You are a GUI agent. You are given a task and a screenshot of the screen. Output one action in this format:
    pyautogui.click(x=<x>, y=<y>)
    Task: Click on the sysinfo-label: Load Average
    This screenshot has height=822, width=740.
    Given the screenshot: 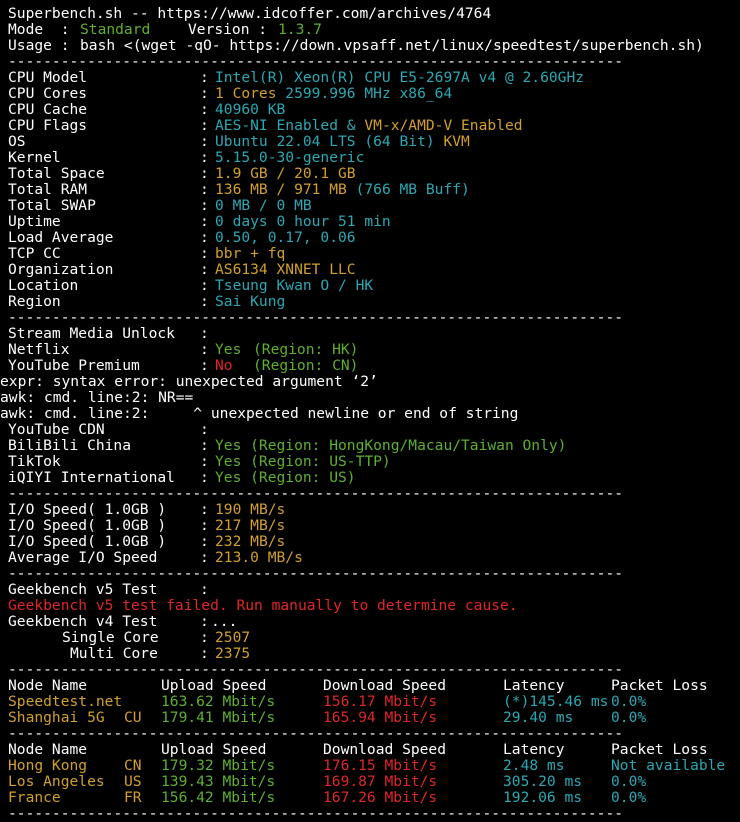 What is the action you would take?
    pyautogui.click(x=61, y=237)
    